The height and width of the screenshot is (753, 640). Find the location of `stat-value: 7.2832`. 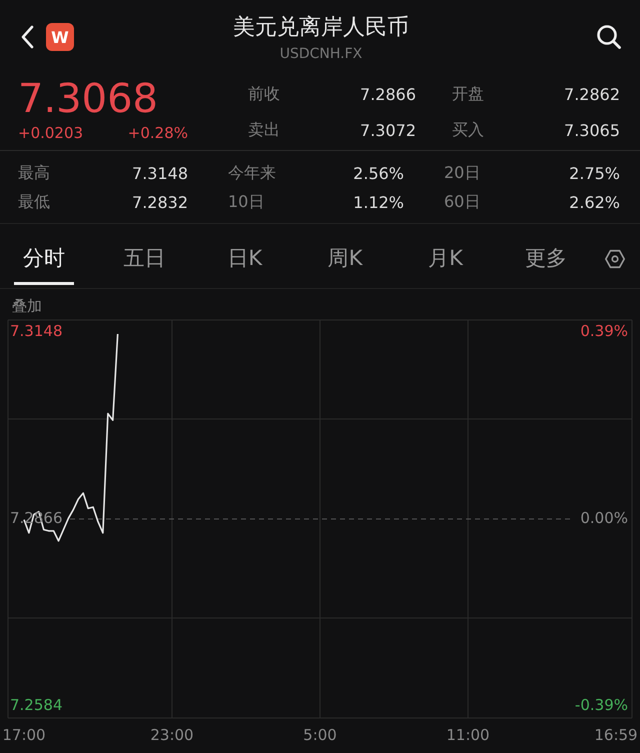

stat-value: 7.2832 is located at coordinates (160, 202).